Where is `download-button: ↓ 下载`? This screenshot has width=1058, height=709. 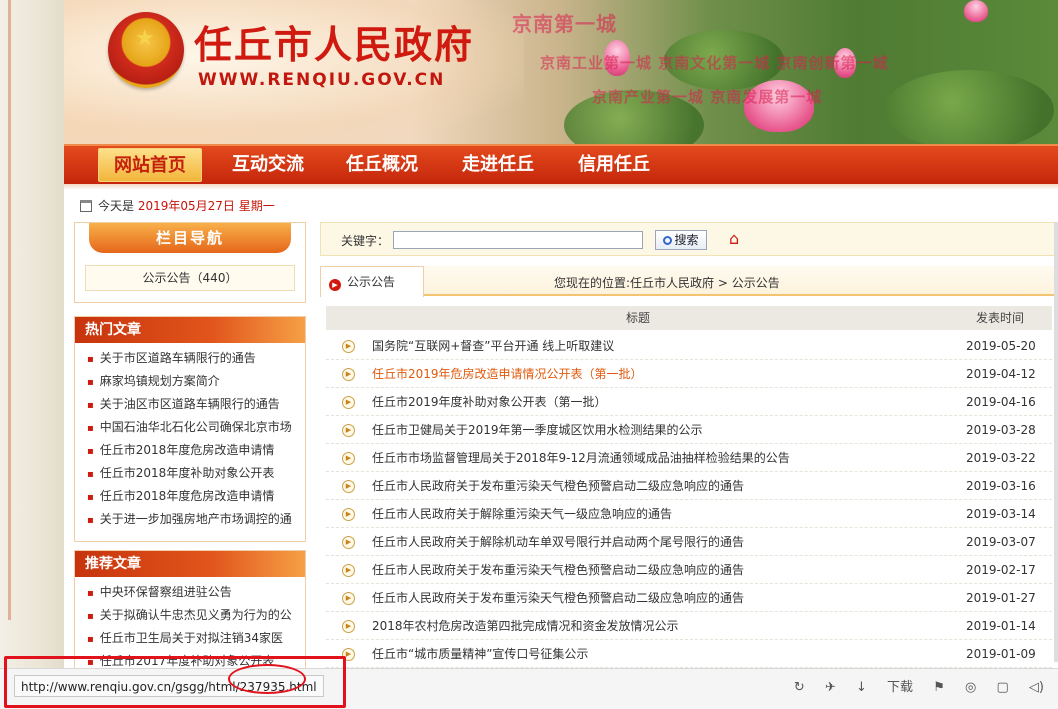 download-button: ↓ 下载 is located at coordinates (884, 688).